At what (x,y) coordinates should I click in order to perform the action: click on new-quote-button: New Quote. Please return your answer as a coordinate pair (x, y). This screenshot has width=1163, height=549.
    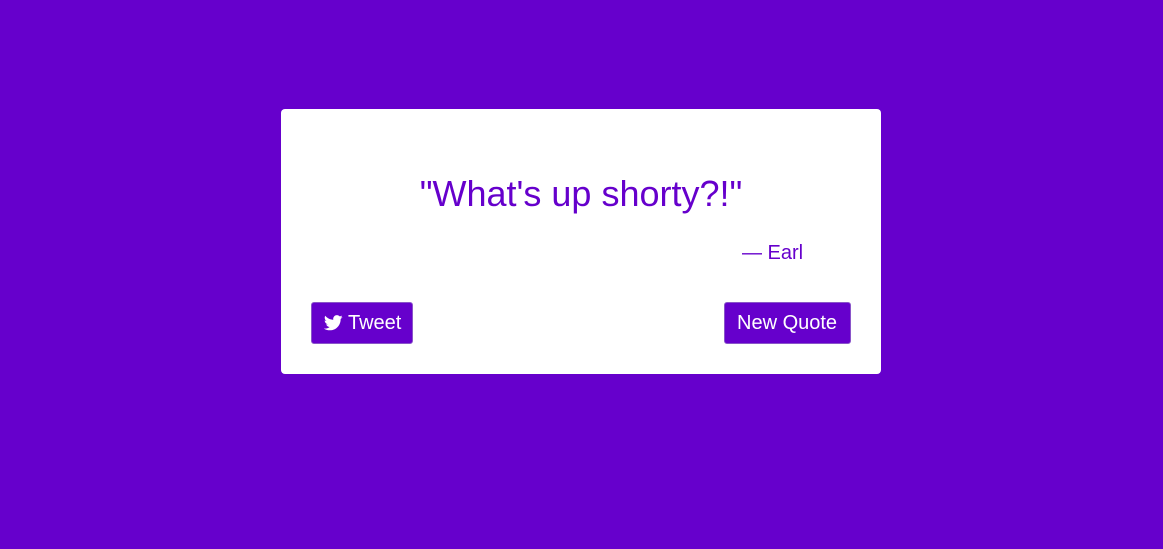
    Looking at the image, I should click on (787, 323).